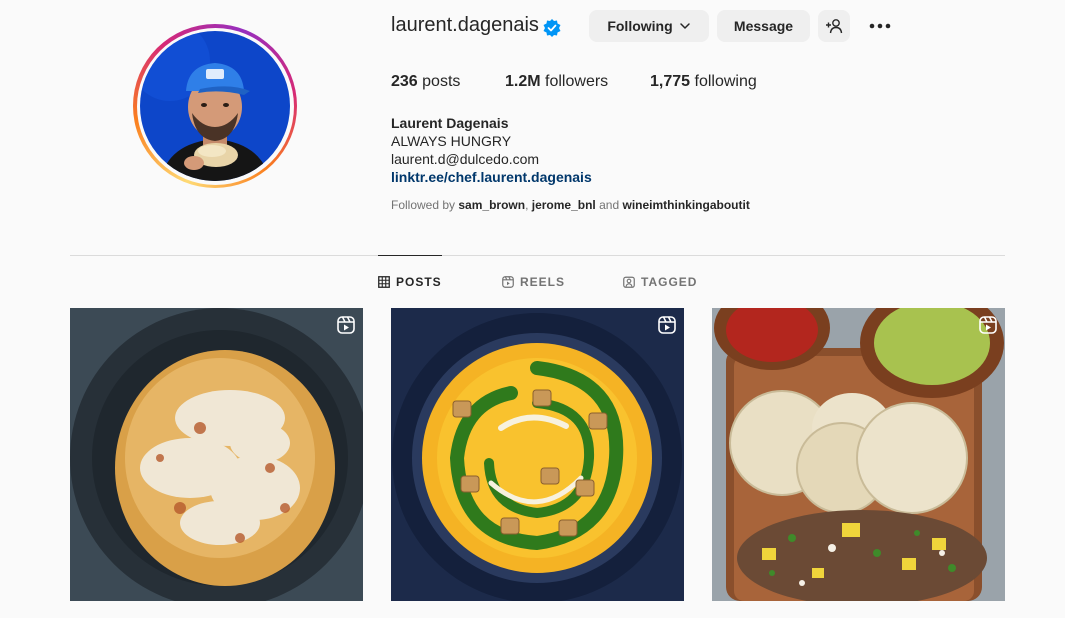 This screenshot has width=1065, height=618. I want to click on following-count: 1,775 following, so click(703, 82).